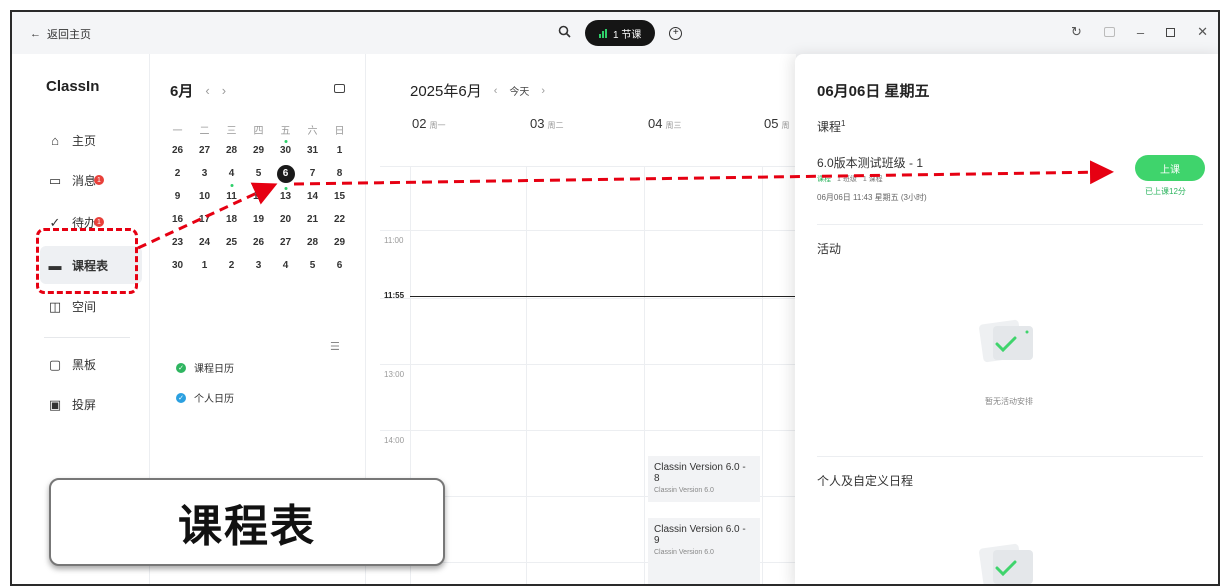 This screenshot has height=586, width=1220. I want to click on calendar-toggle-label: 个人日历, so click(214, 399).